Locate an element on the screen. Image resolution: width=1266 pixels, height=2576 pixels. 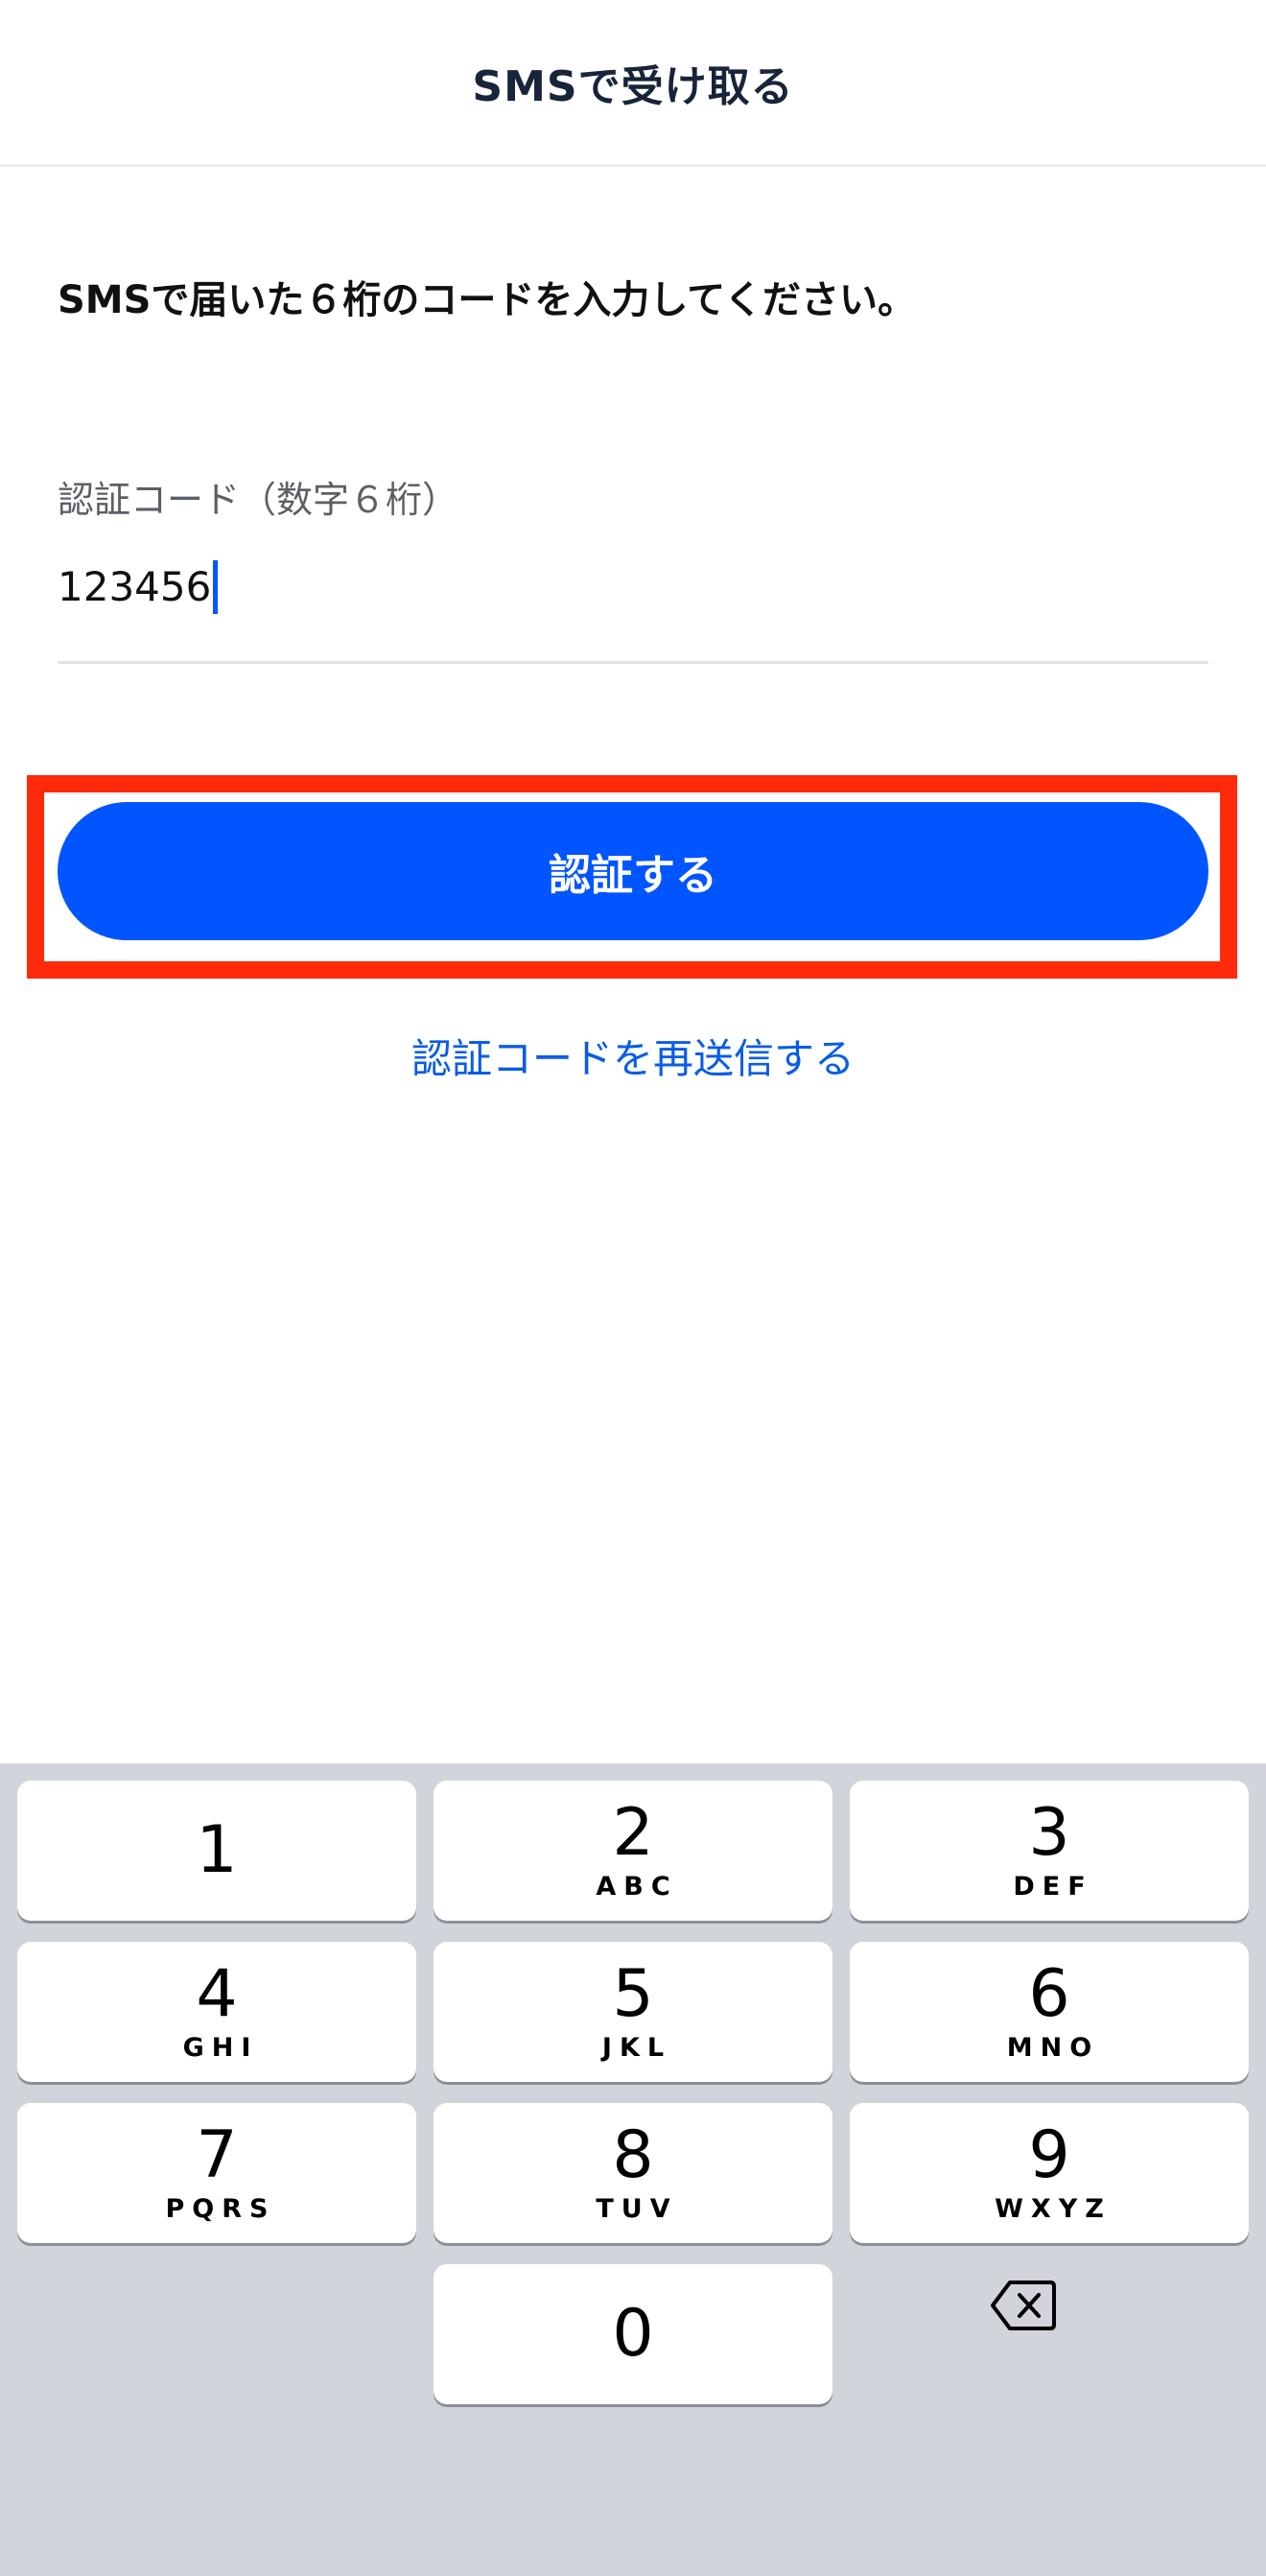
key-digit: 3 is located at coordinates (1049, 1833).